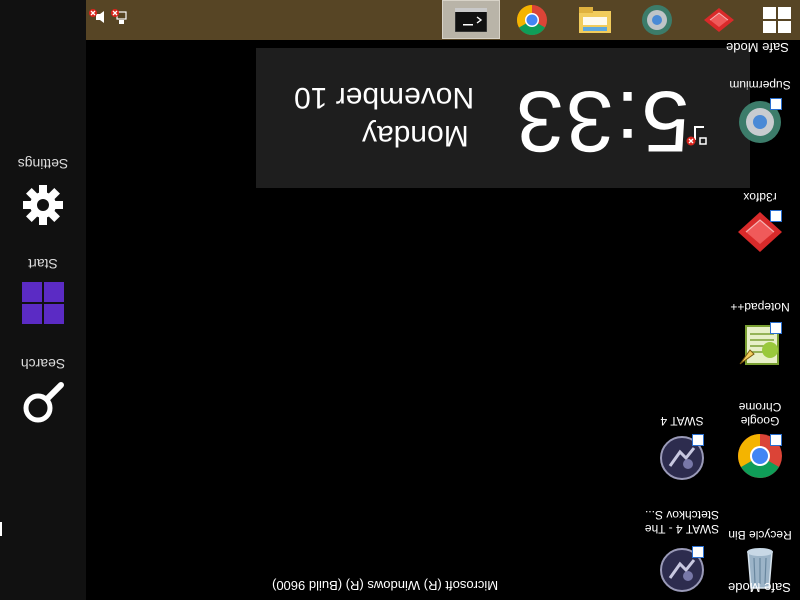  Describe the element at coordinates (43, 164) in the screenshot. I see `charm-settings-label: Settings` at that location.